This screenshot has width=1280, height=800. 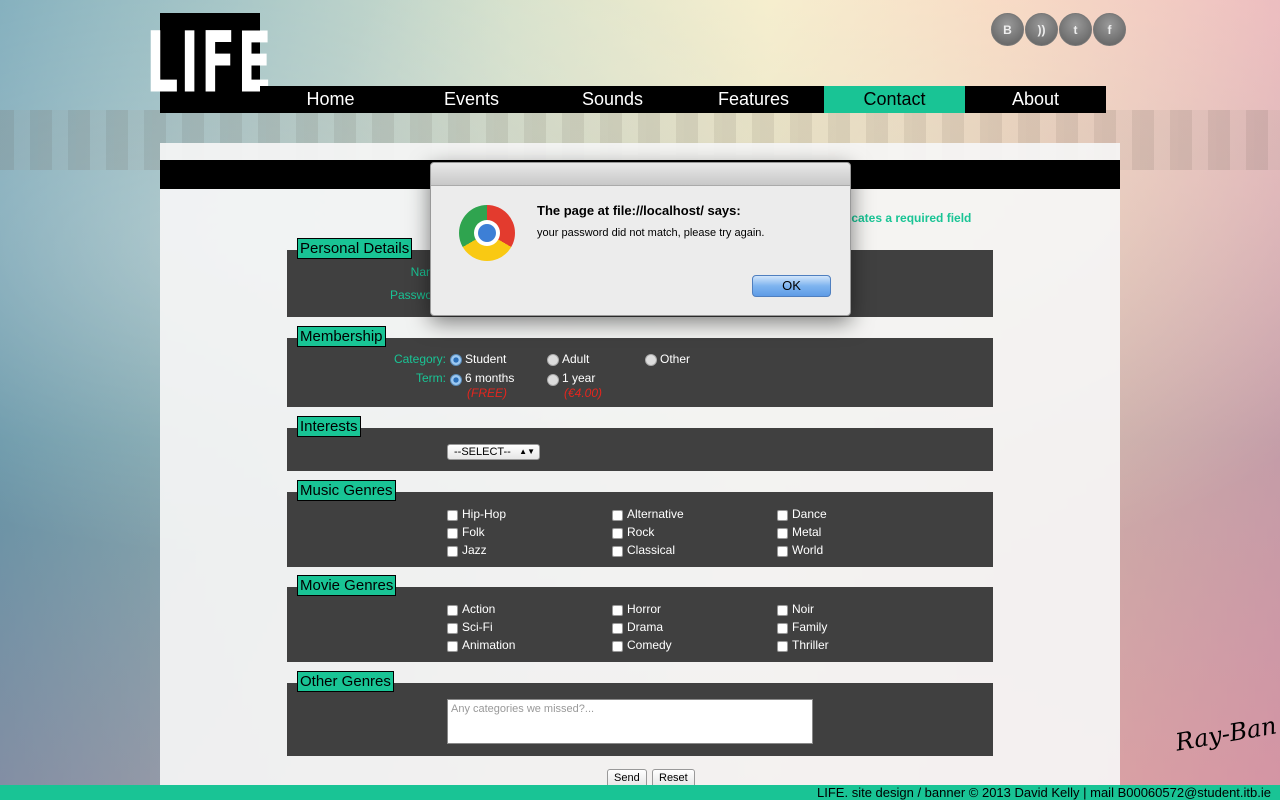 What do you see at coordinates (490, 378) in the screenshot?
I see `term-6months-label: 6 months` at bounding box center [490, 378].